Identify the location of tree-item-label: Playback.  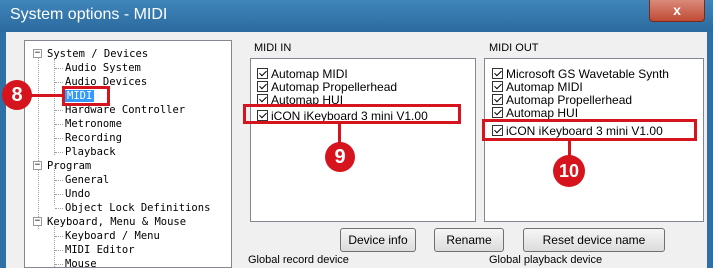
(90, 152).